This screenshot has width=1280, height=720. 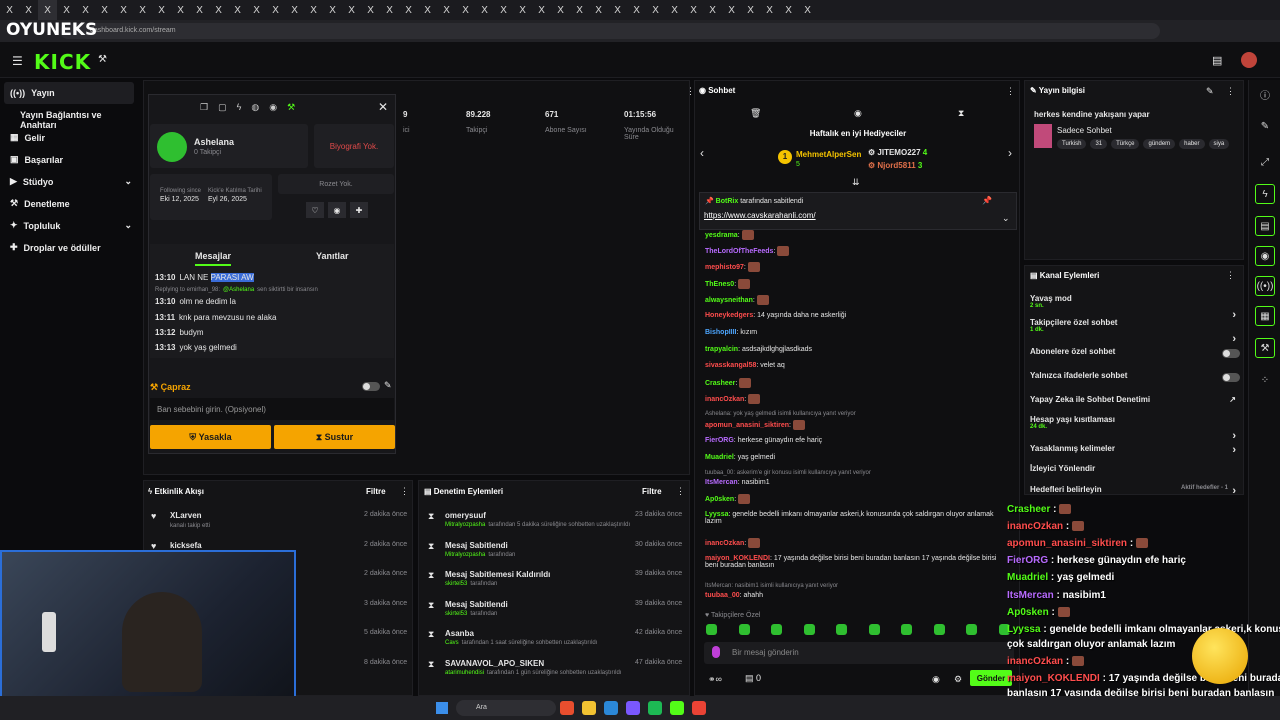 I want to click on sidebar-item-stream-key: Yayın Bağlantısı ve Anahtarı, so click(x=80, y=120).